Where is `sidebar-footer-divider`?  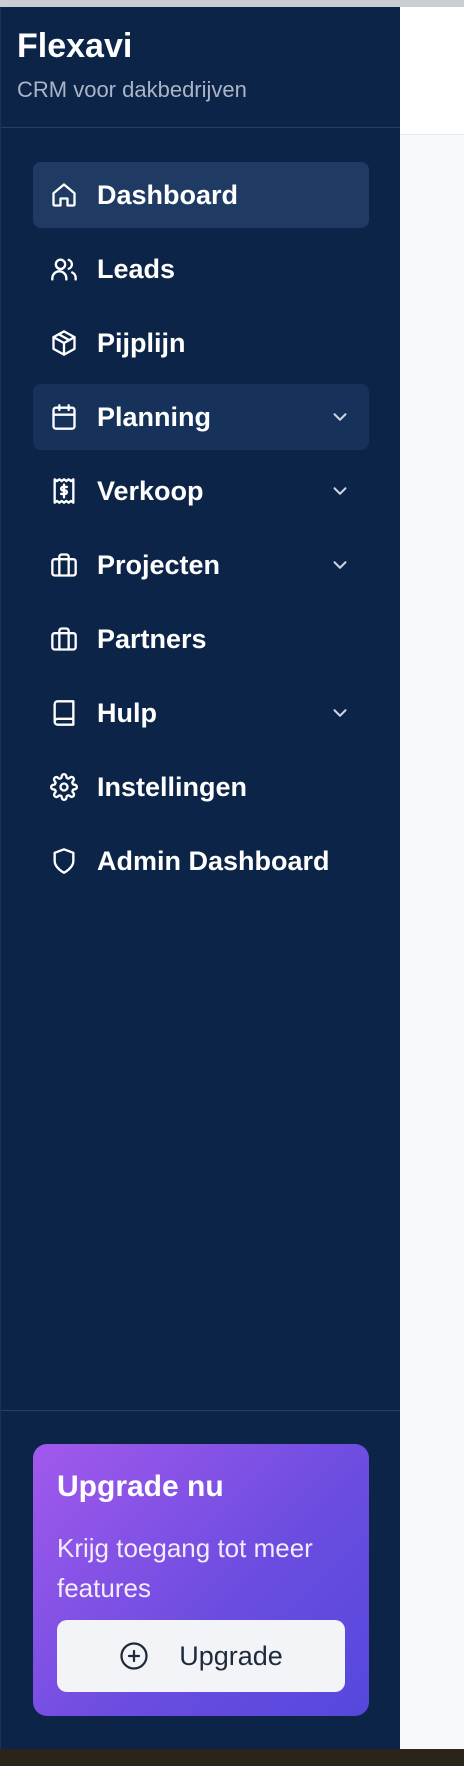
sidebar-footer-divider is located at coordinates (201, 1410).